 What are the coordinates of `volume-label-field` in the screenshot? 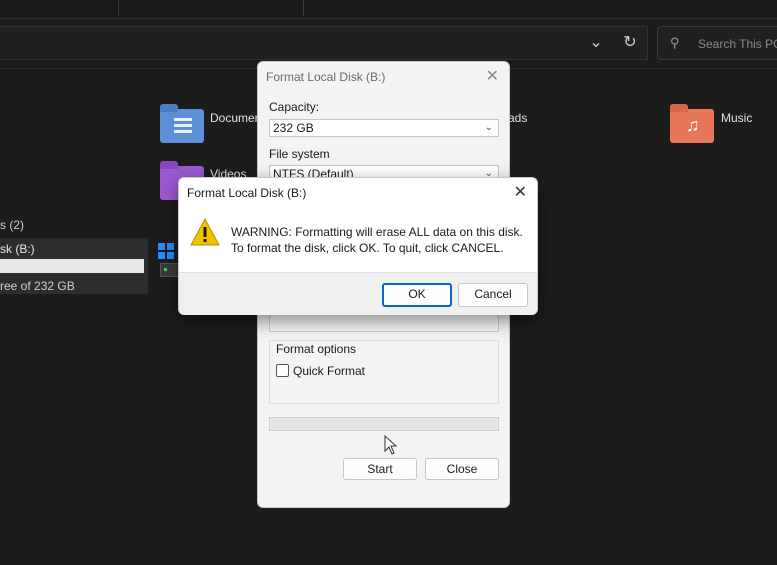 It's located at (384, 322).